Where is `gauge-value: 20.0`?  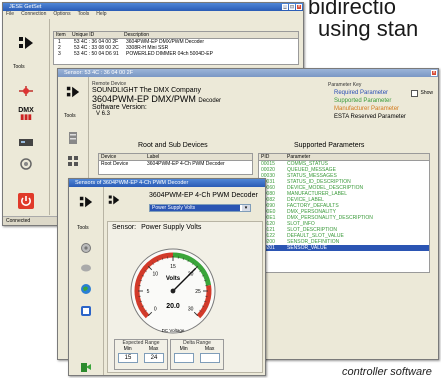
gauge-value: 20.0 is located at coordinates (173, 306).